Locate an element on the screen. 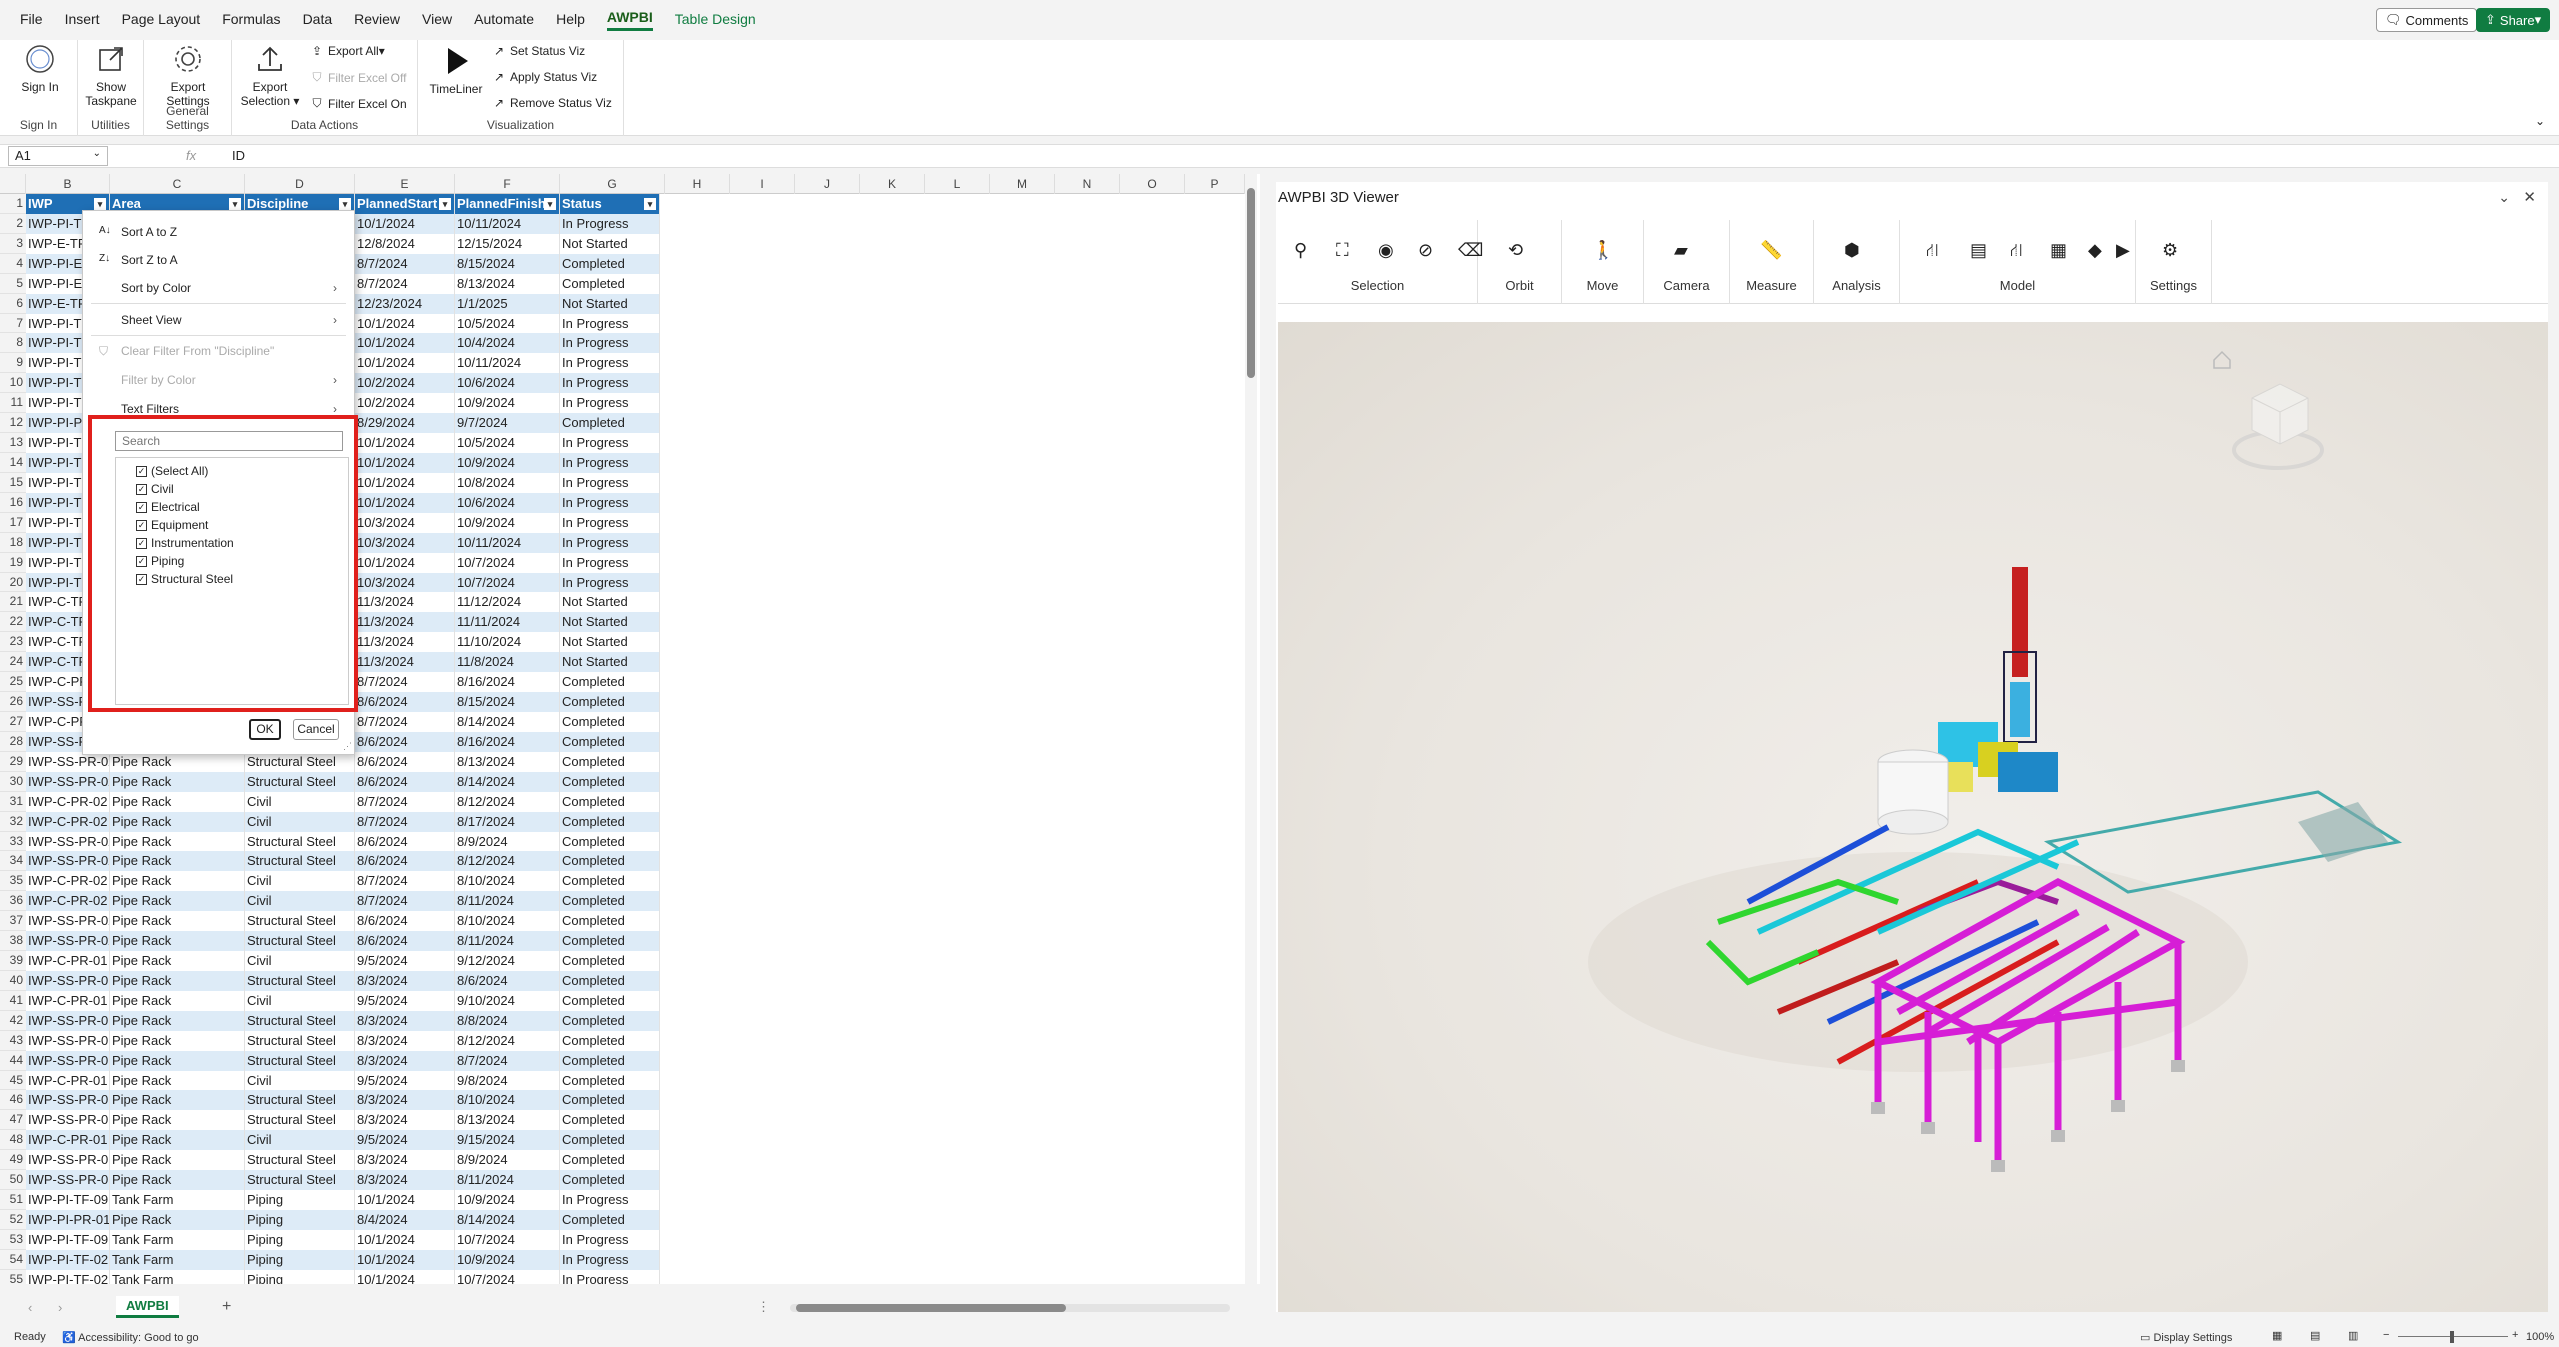 Image resolution: width=2559 pixels, height=1347 pixels. more-options-icon: ⋮ is located at coordinates (763, 1307).